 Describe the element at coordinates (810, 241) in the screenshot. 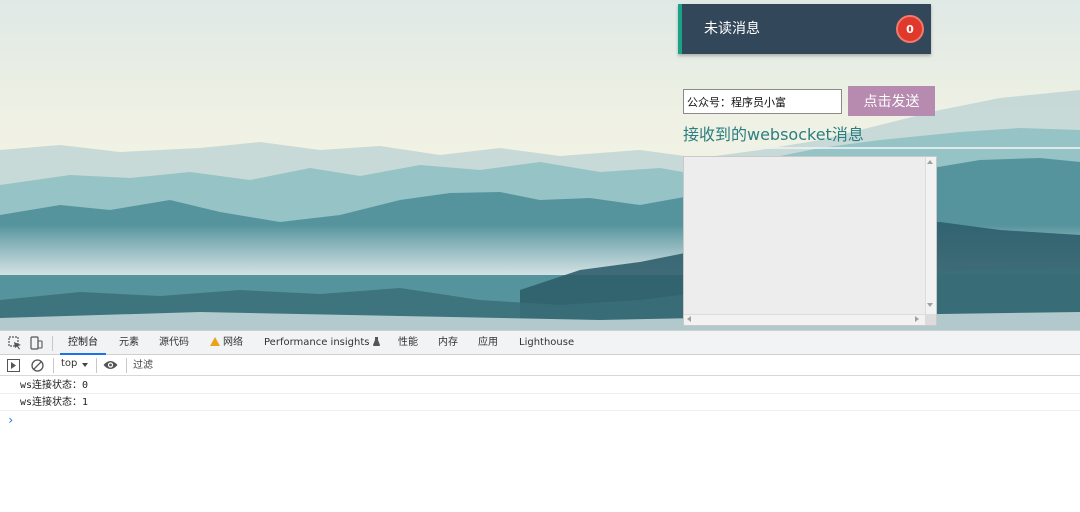

I see `received-messages-textarea` at that location.